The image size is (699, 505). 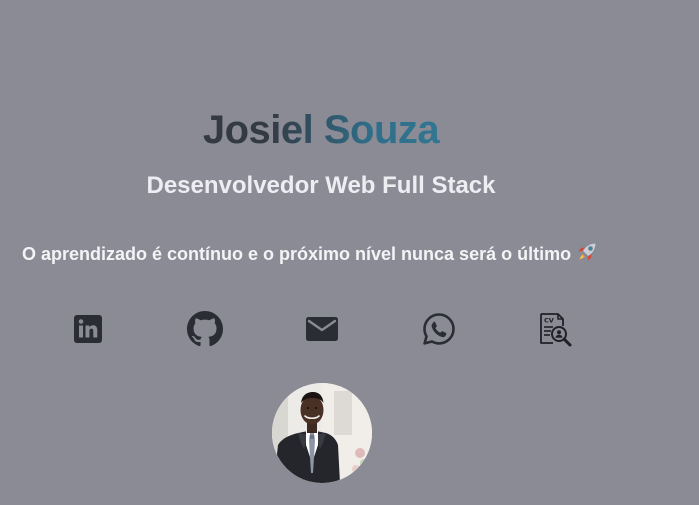 I want to click on resume-link: CV, so click(x=555, y=329).